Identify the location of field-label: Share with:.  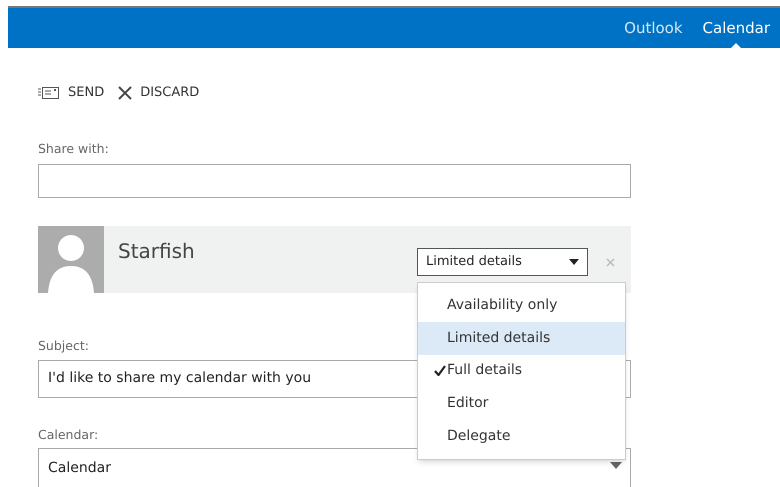
(74, 149).